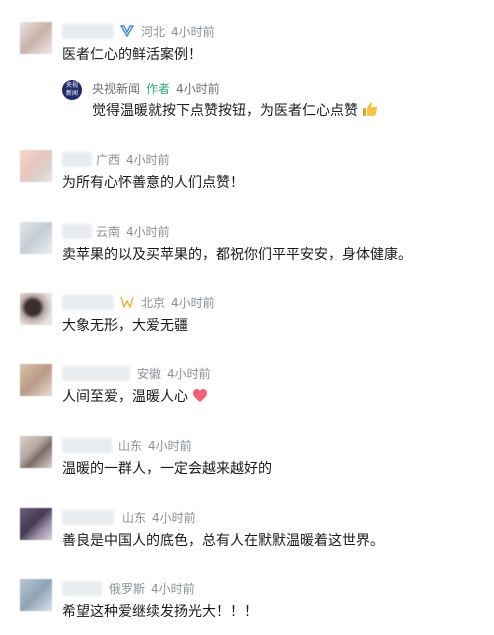  Describe the element at coordinates (108, 232) in the screenshot. I see `comment-location: 云南` at that location.